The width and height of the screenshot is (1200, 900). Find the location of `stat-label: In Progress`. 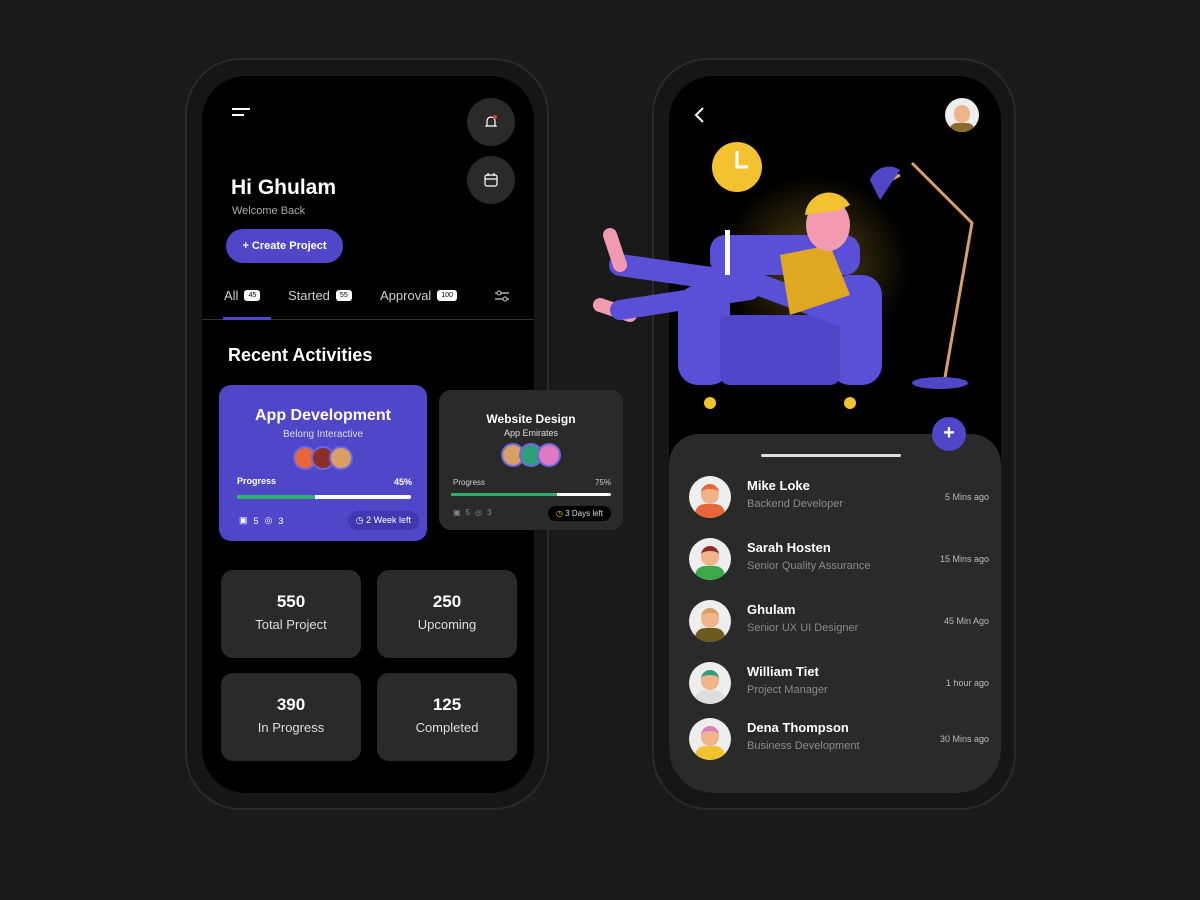

stat-label: In Progress is located at coordinates (291, 727).